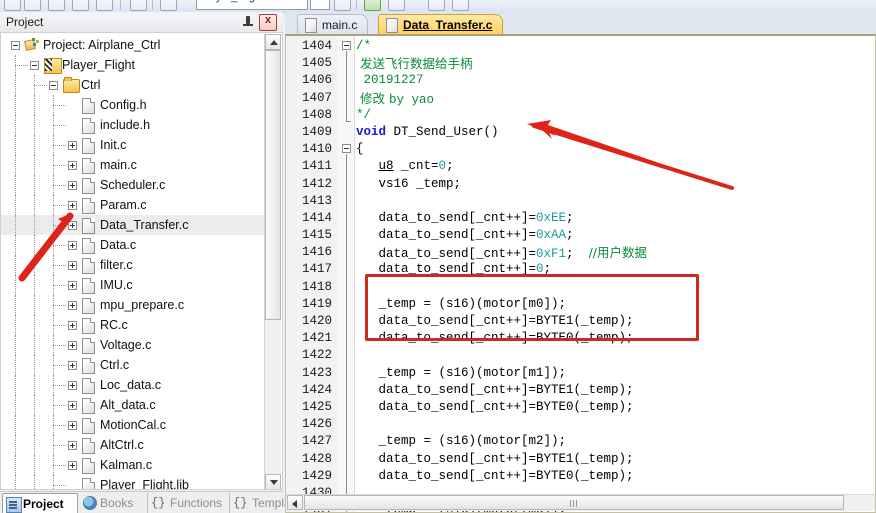  What do you see at coordinates (273, 185) in the screenshot?
I see `scrollbar-thumb` at bounding box center [273, 185].